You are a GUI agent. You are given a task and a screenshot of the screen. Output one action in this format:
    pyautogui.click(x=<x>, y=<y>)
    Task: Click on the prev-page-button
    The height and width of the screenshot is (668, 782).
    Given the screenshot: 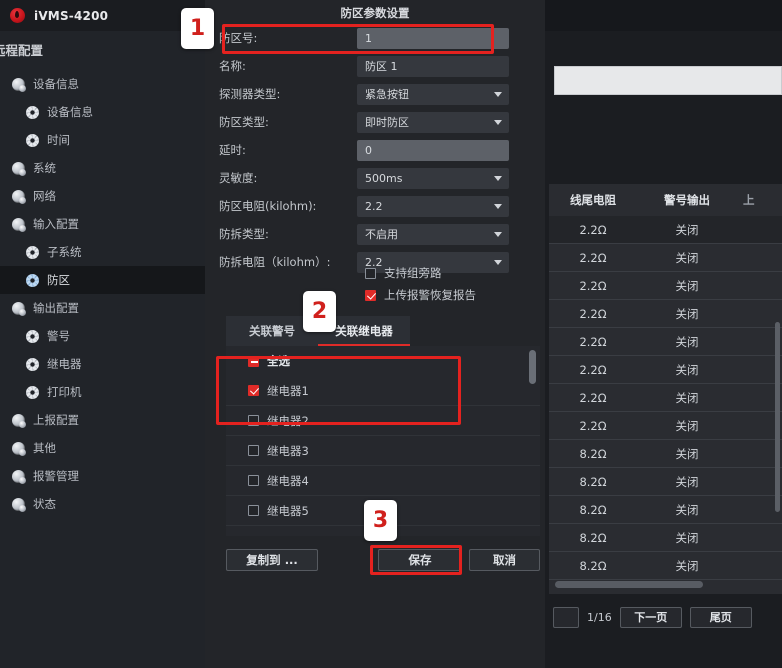 What is the action you would take?
    pyautogui.click(x=566, y=617)
    